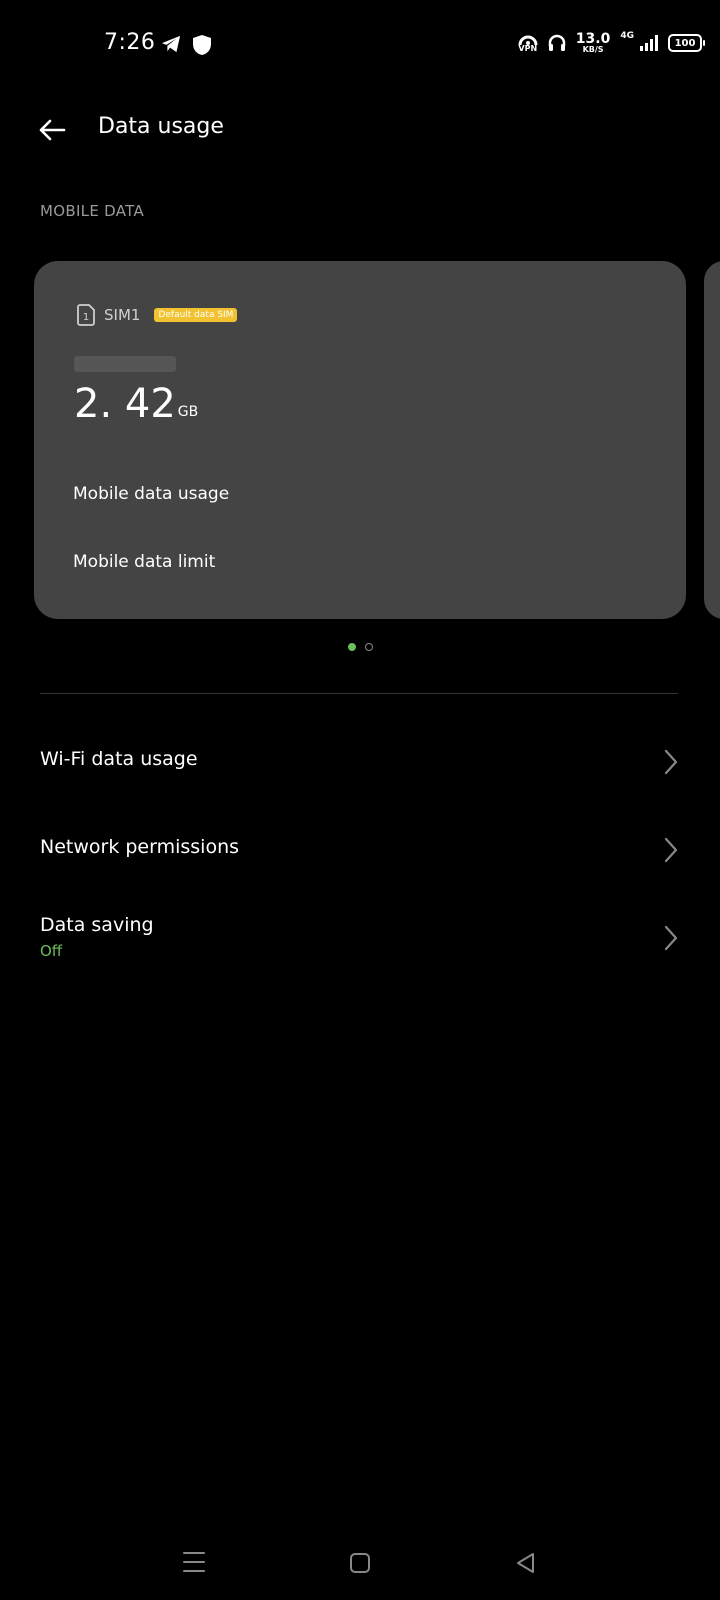  What do you see at coordinates (171, 44) in the screenshot?
I see `telegram-icon` at bounding box center [171, 44].